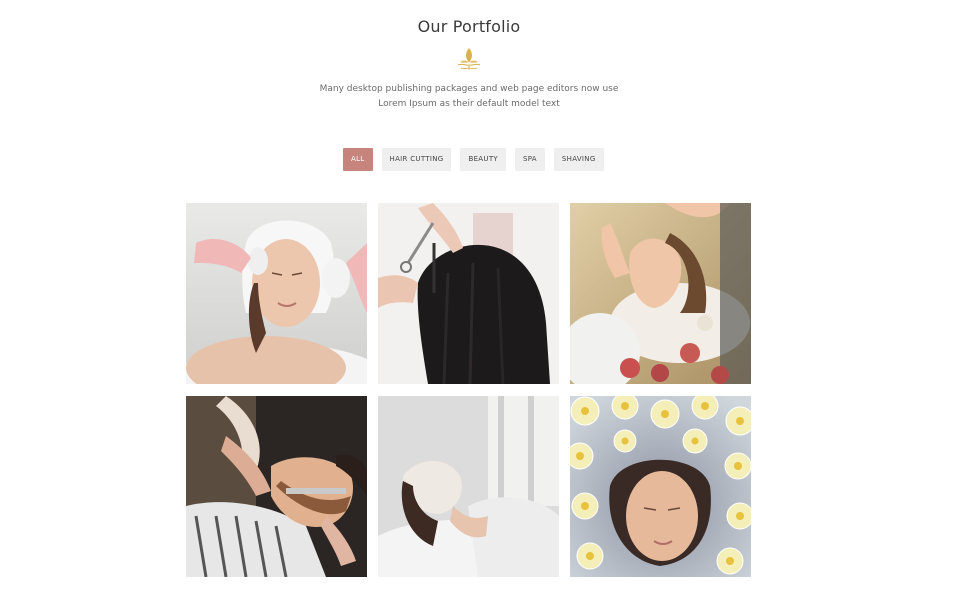 The height and width of the screenshot is (600, 965). I want to click on face-mask-photo, so click(468, 486).